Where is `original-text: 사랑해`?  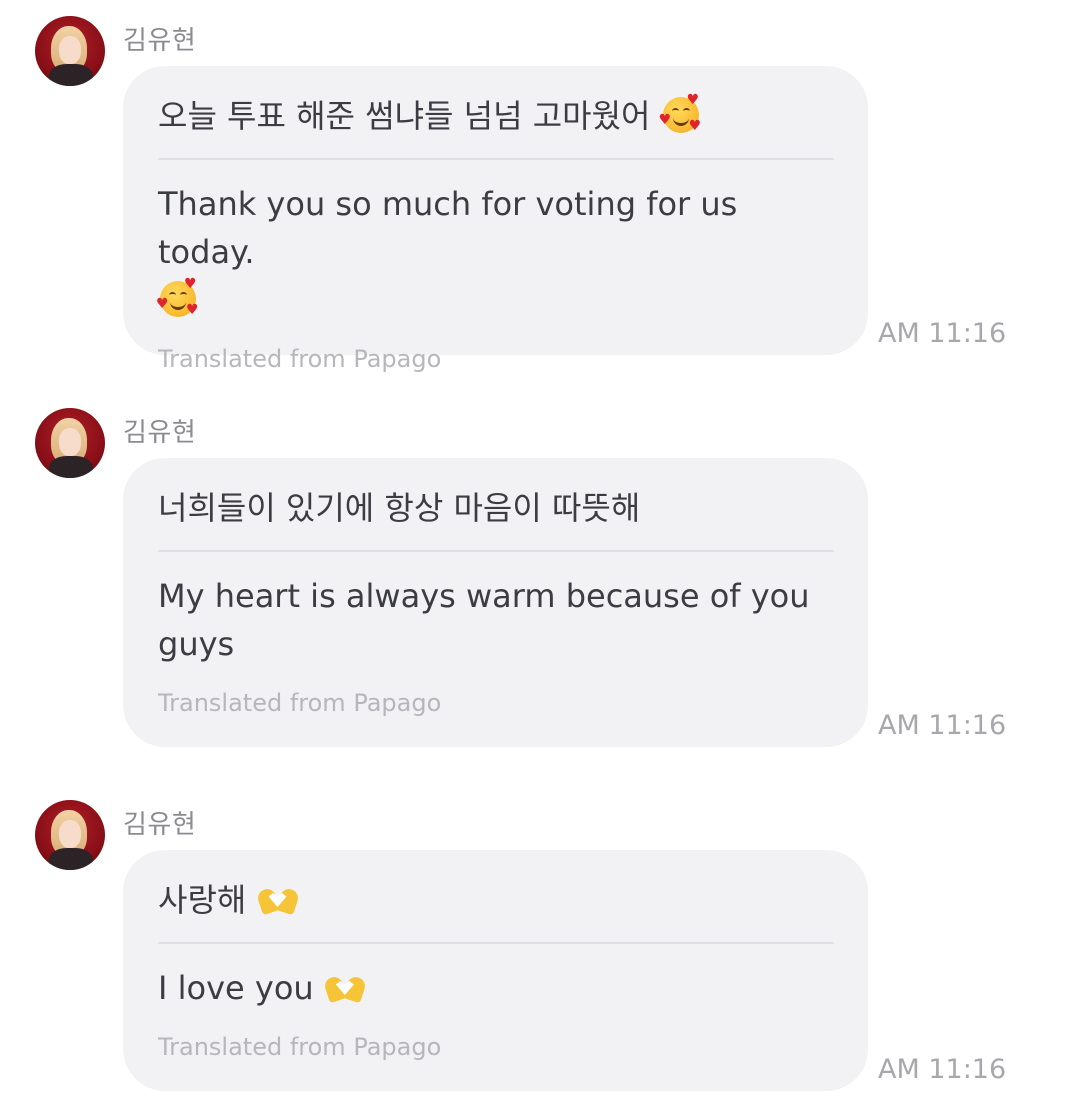 original-text: 사랑해 is located at coordinates (202, 900).